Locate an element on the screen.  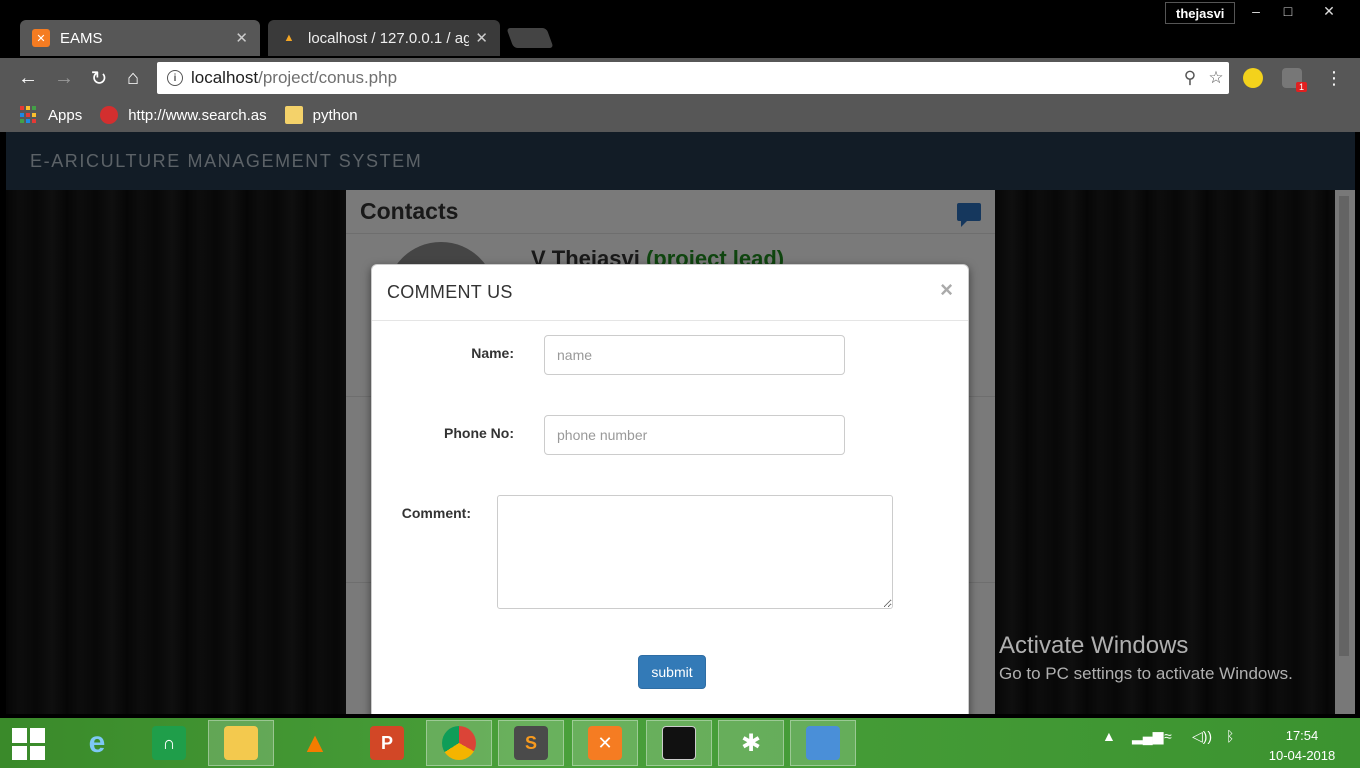
folder-icon is located at coordinates (293, 115).